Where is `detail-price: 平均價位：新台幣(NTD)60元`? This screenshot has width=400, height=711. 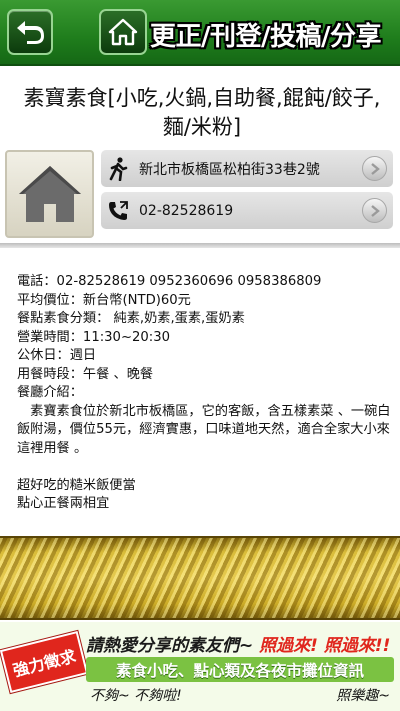
detail-price: 平均價位：新台幣(NTD)60元 is located at coordinates (104, 300).